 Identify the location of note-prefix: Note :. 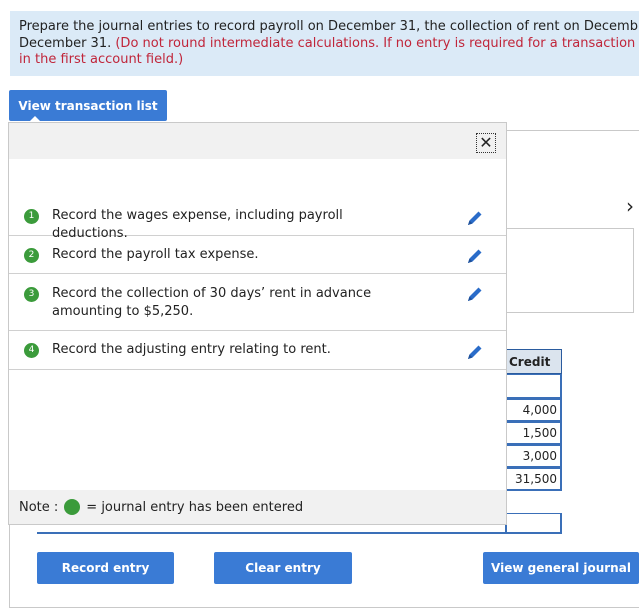
(39, 507).